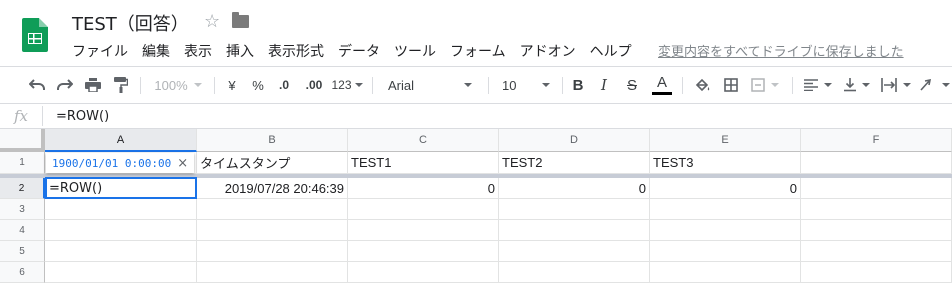 This screenshot has width=952, height=283. Describe the element at coordinates (765, 85) in the screenshot. I see `merge-cells-icon` at that location.